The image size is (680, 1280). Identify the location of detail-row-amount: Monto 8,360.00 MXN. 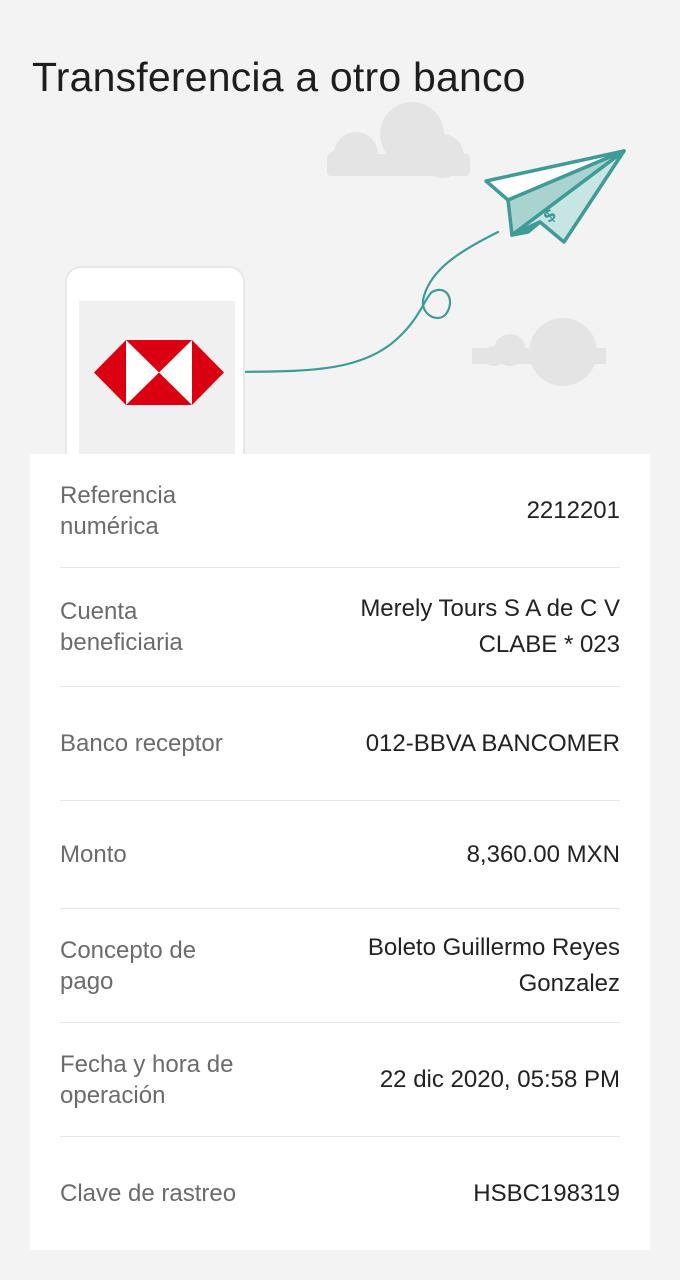
(340, 855).